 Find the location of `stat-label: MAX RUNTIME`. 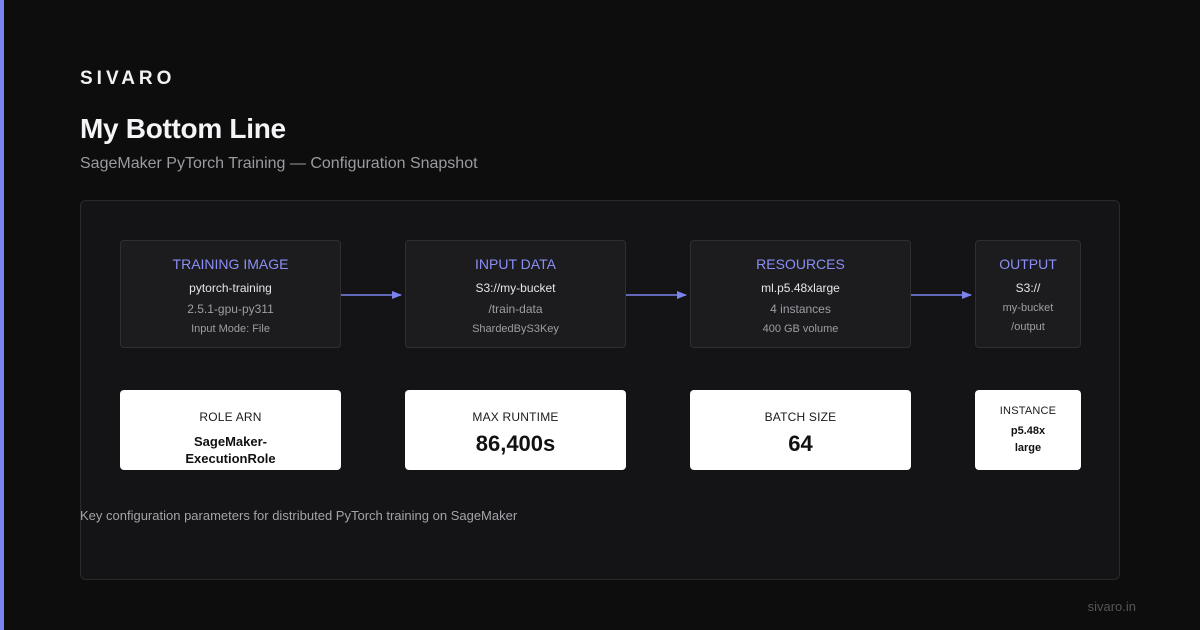

stat-label: MAX RUNTIME is located at coordinates (515, 417).